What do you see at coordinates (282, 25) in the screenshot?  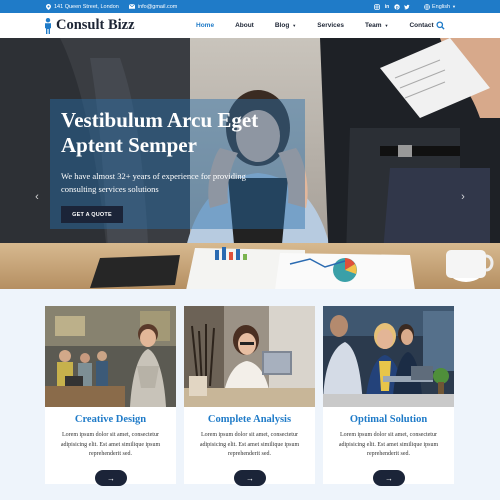 I see `nav-label: Blog` at bounding box center [282, 25].